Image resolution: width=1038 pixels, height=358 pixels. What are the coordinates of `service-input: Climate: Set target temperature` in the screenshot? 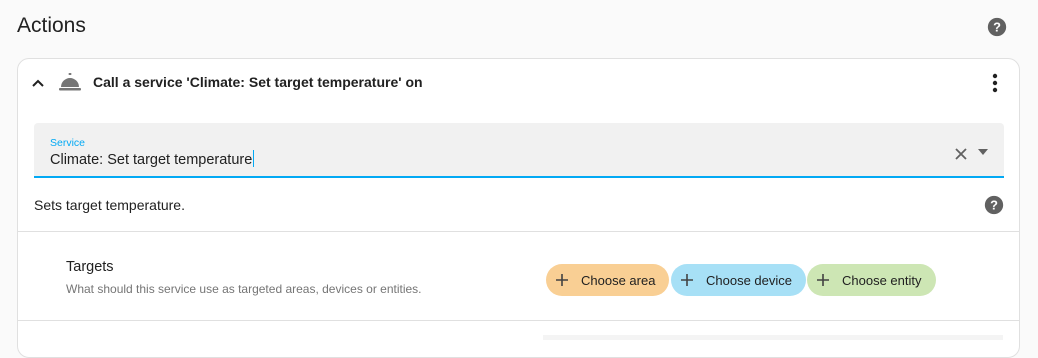 It's located at (152, 159).